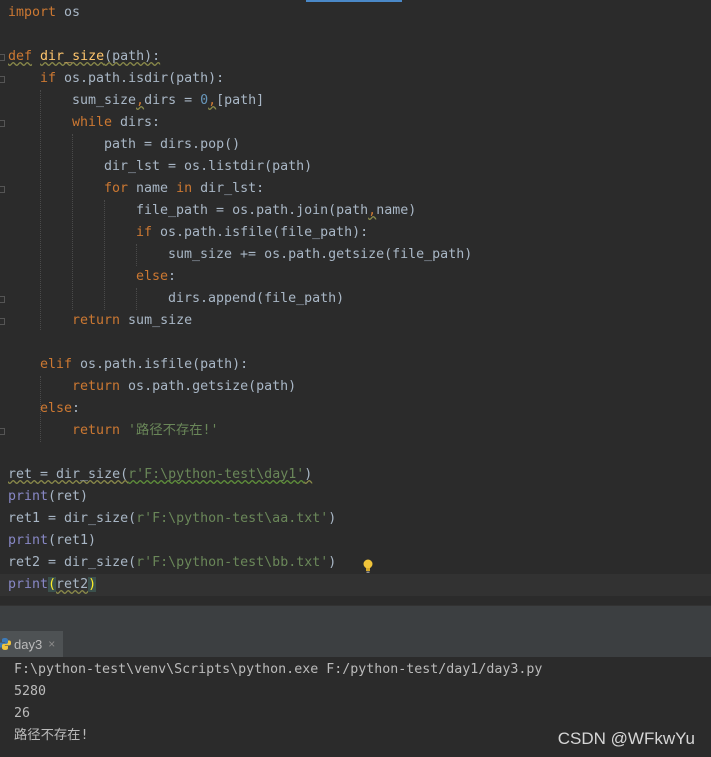 The height and width of the screenshot is (757, 711). What do you see at coordinates (355, 618) in the screenshot?
I see `panel-splitter` at bounding box center [355, 618].